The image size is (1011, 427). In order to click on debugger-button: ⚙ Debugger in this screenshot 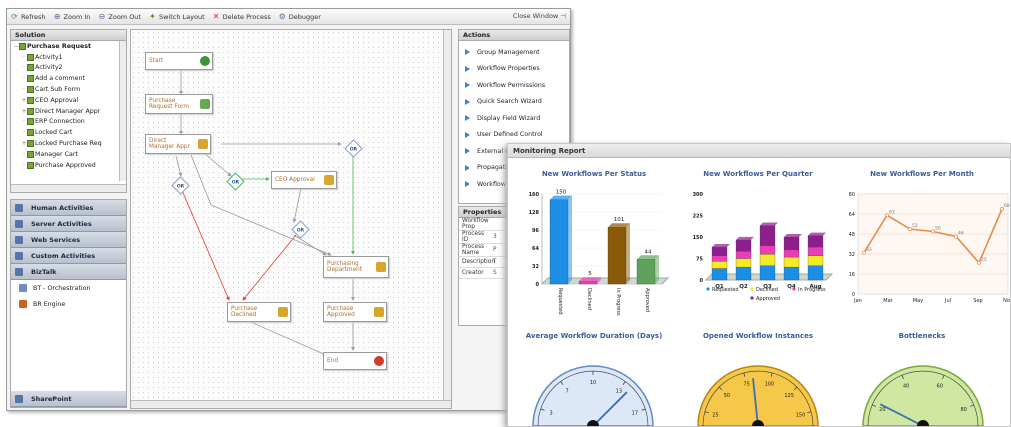, I will do `click(299, 16)`.